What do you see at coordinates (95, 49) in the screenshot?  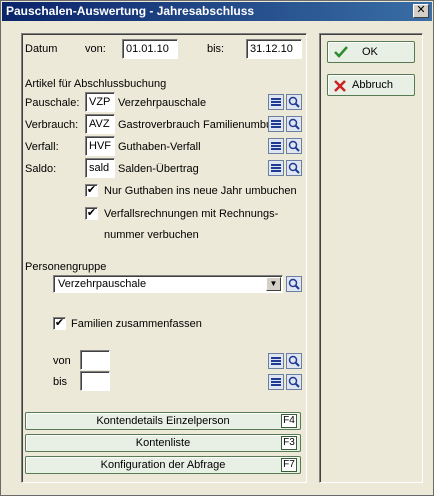 I see `date-from-label: von:` at bounding box center [95, 49].